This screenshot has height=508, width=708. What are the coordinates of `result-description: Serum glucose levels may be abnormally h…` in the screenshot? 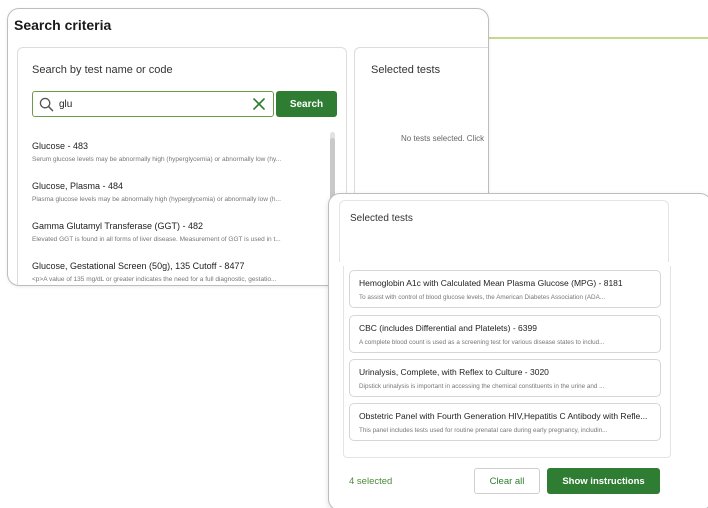 It's located at (157, 159).